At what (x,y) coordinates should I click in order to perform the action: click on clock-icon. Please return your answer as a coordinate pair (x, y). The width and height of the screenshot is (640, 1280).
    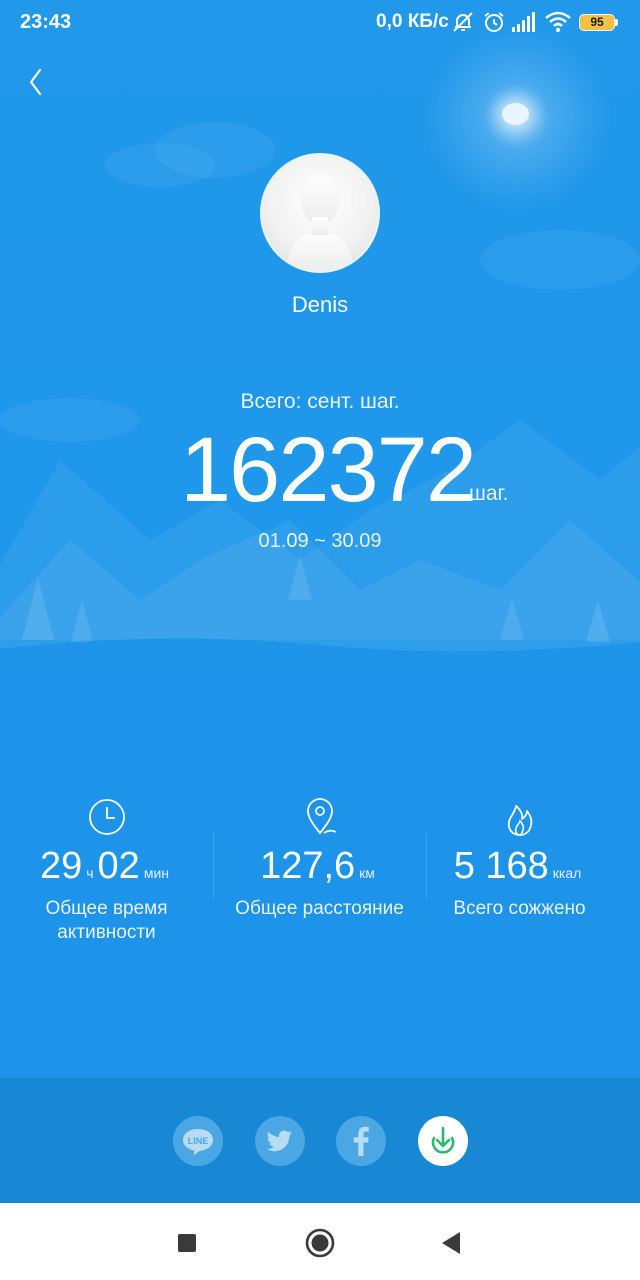
    Looking at the image, I should click on (106, 817).